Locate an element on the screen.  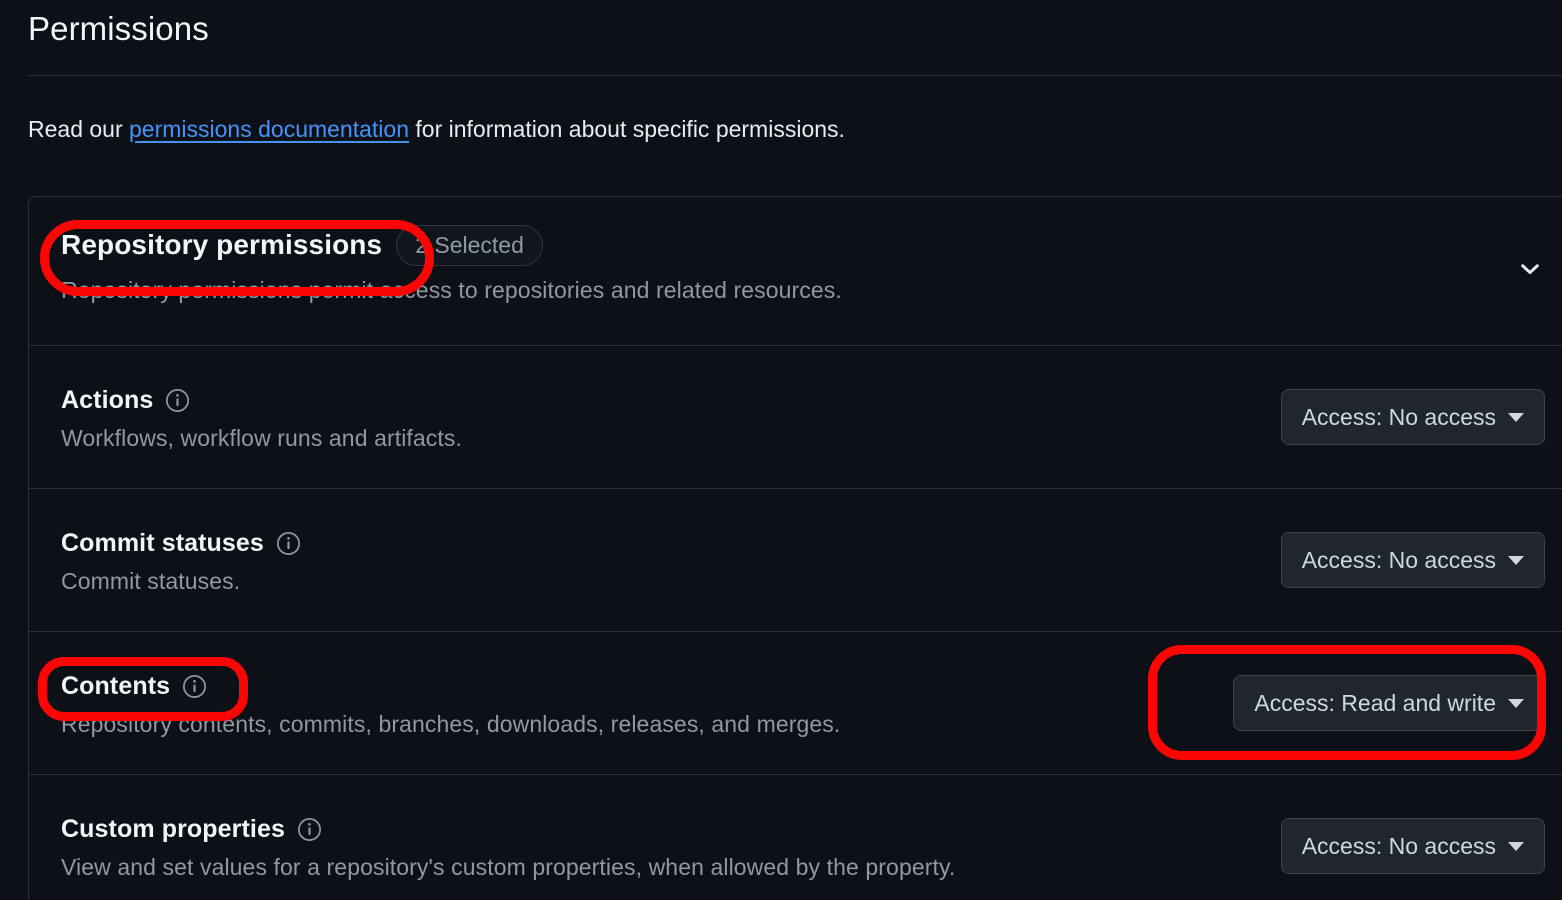
permission-name: Commit statuses is located at coordinates (162, 542).